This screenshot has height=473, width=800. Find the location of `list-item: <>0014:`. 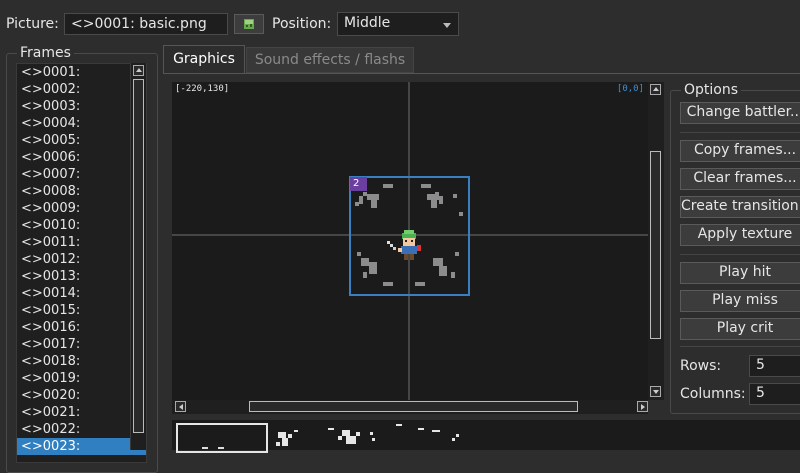

list-item: <>0014: is located at coordinates (81, 293).